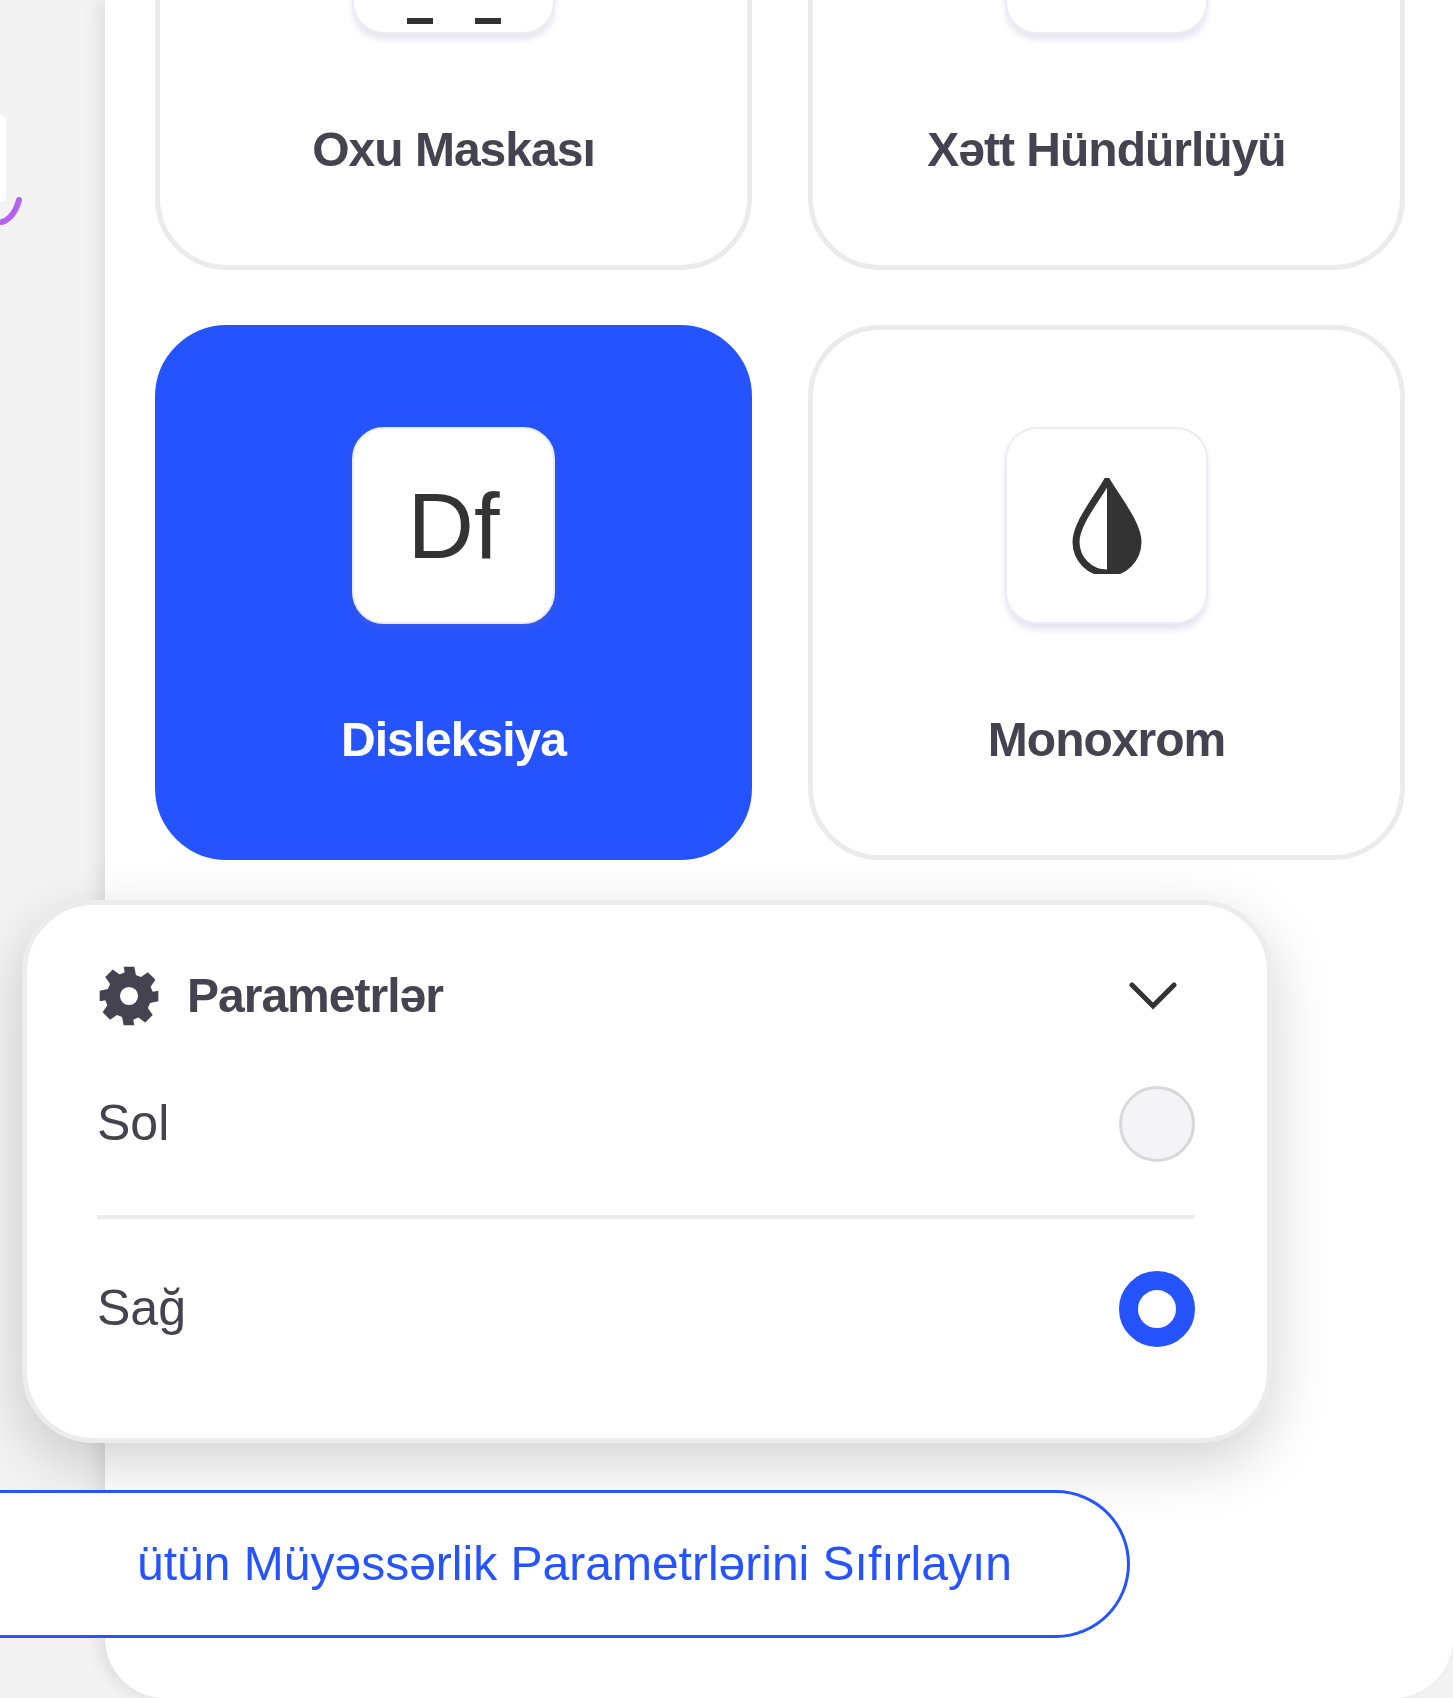 Image resolution: width=1453 pixels, height=1698 pixels. I want to click on option-label: Sol, so click(133, 1123).